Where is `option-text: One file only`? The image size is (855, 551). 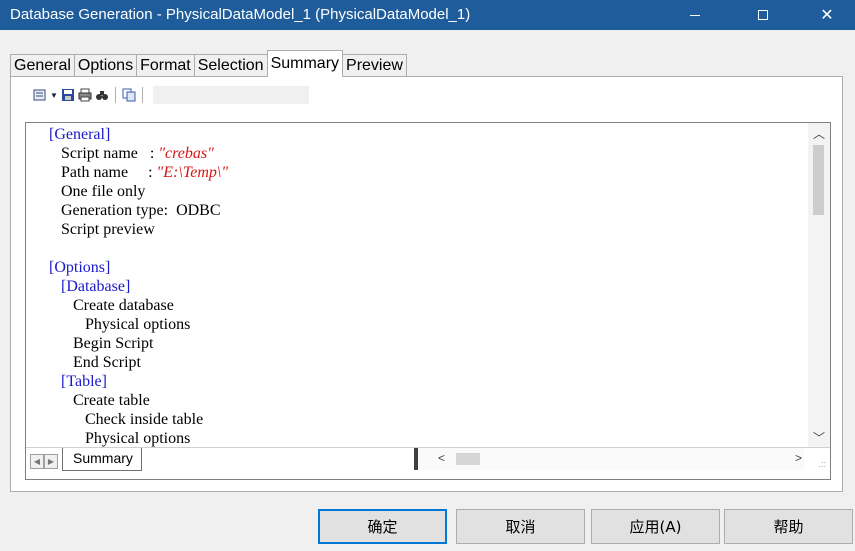
option-text: One file only is located at coordinates (103, 191).